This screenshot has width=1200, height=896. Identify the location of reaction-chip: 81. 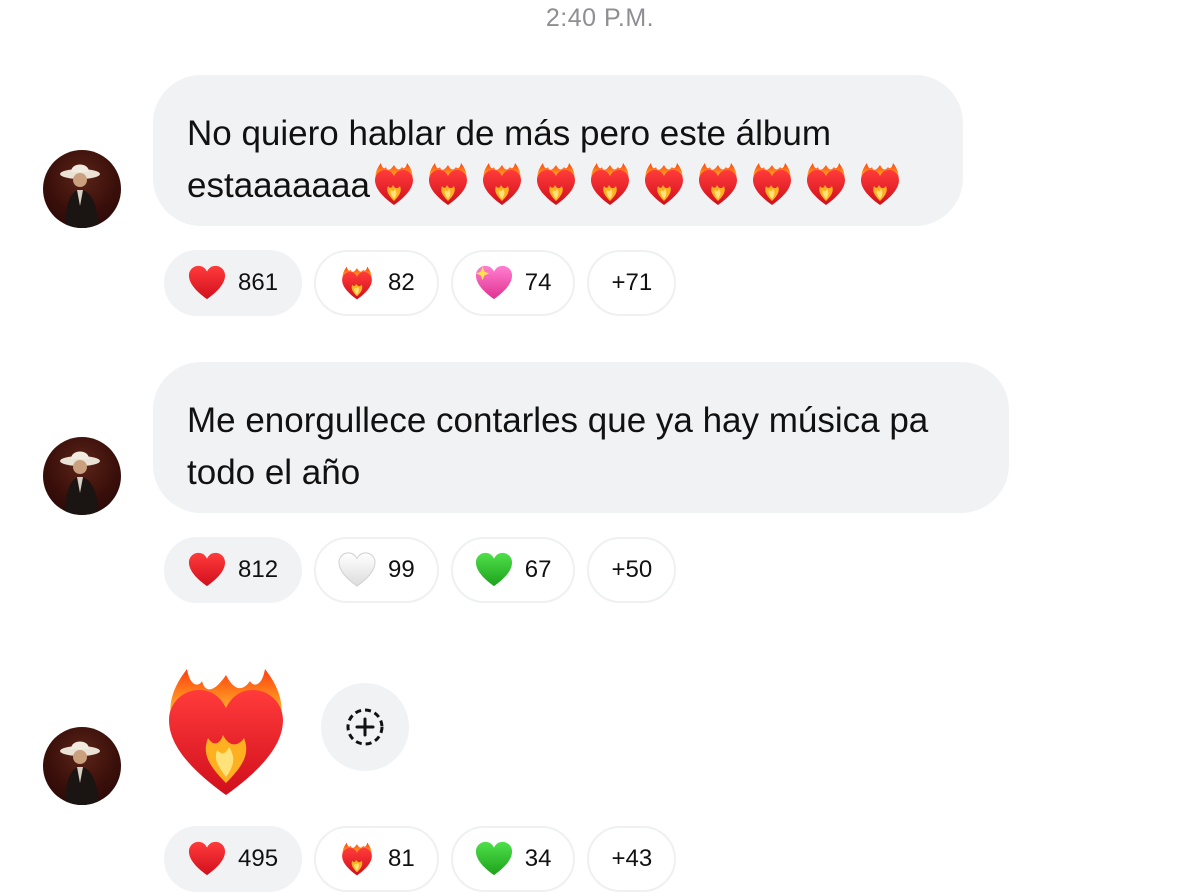
(376, 859).